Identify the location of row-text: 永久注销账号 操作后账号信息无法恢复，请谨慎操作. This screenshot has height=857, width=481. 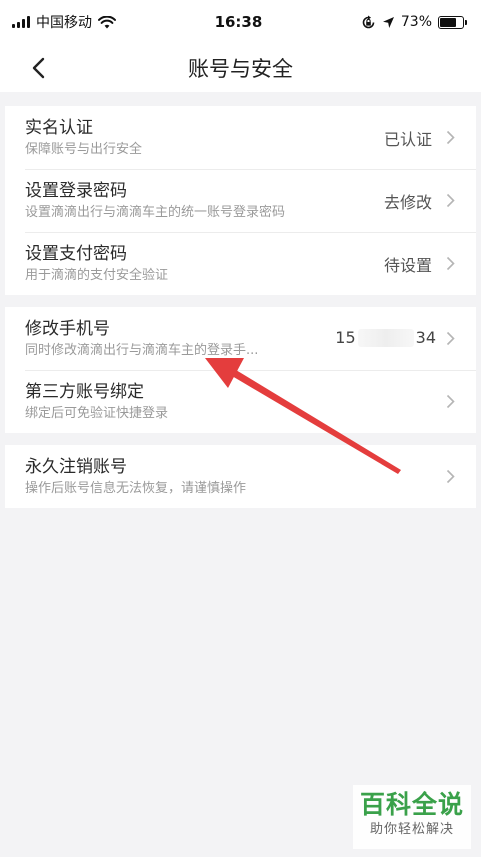
(235, 477).